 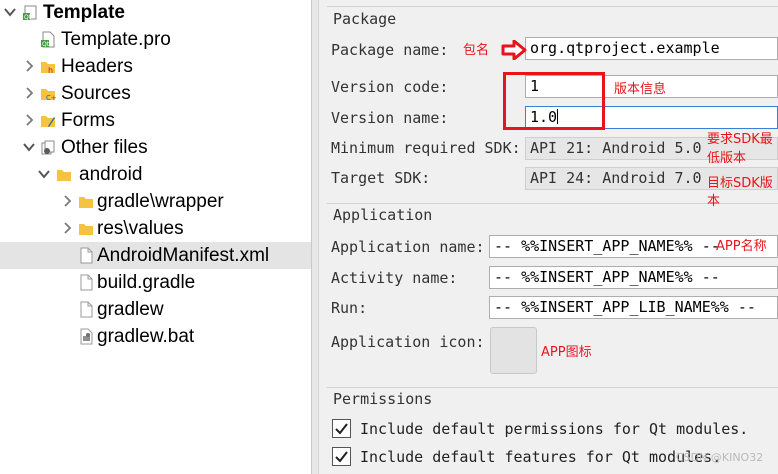 I want to click on app-icon-label: Application icon:, so click(x=408, y=342).